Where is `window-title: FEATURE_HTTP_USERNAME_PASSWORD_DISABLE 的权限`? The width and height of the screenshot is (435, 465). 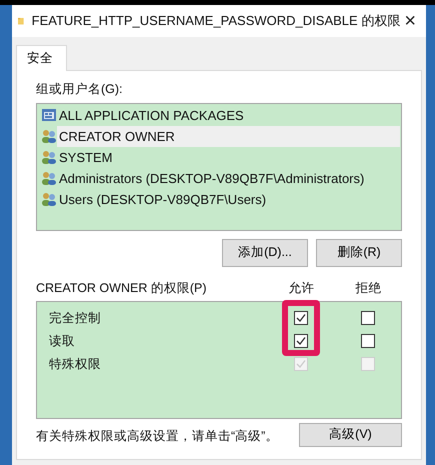 window-title: FEATURE_HTTP_USERNAME_PASSWORD_DISABLE 的权限 is located at coordinates (216, 21).